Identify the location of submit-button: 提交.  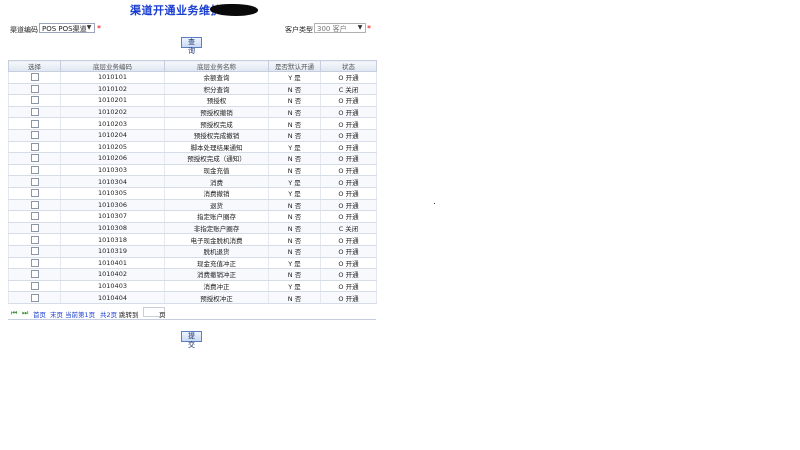
(191, 340).